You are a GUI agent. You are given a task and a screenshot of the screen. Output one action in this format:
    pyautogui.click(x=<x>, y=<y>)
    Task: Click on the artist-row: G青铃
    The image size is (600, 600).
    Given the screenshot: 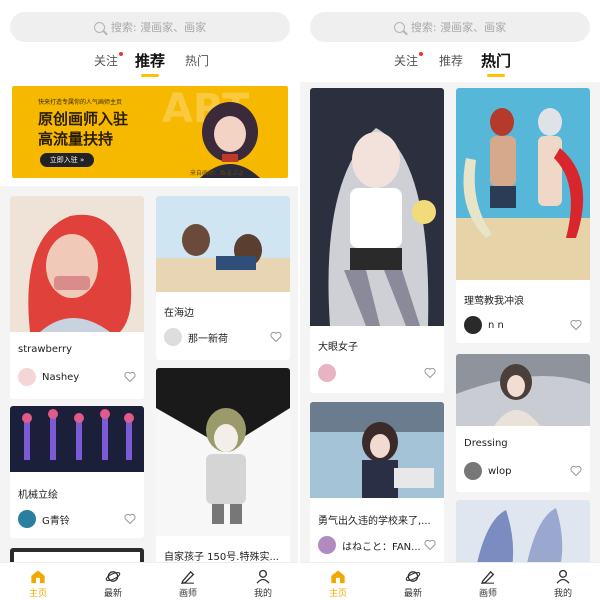 What is the action you would take?
    pyautogui.click(x=44, y=519)
    